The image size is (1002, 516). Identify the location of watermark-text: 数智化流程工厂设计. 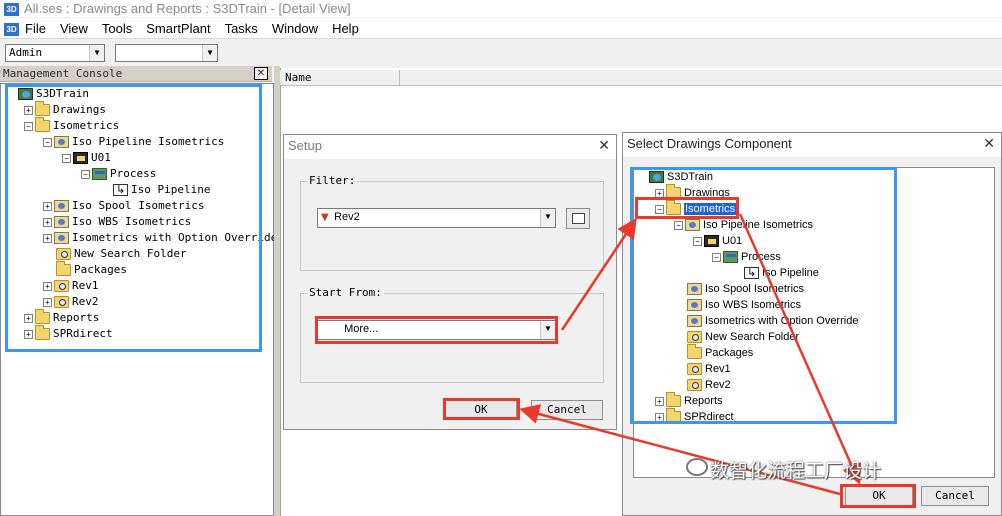
(796, 471).